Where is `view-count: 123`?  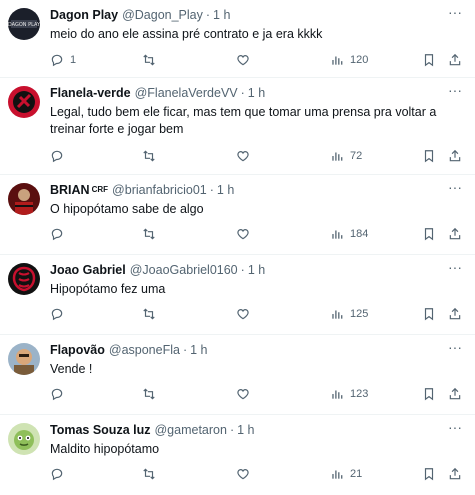 view-count: 123 is located at coordinates (359, 394).